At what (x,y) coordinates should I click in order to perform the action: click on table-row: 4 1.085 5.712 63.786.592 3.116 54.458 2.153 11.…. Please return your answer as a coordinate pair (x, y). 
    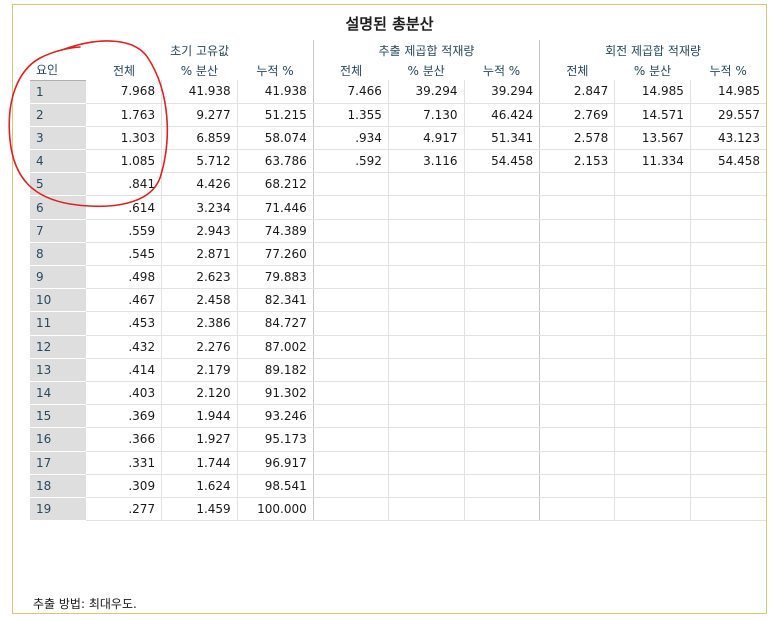
    Looking at the image, I should click on (398, 161).